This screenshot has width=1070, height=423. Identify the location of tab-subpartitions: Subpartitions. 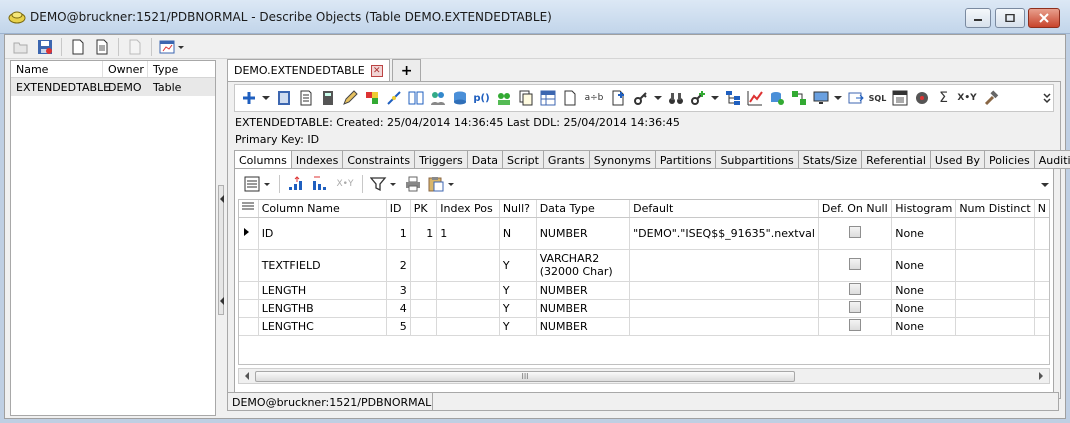
(757, 159).